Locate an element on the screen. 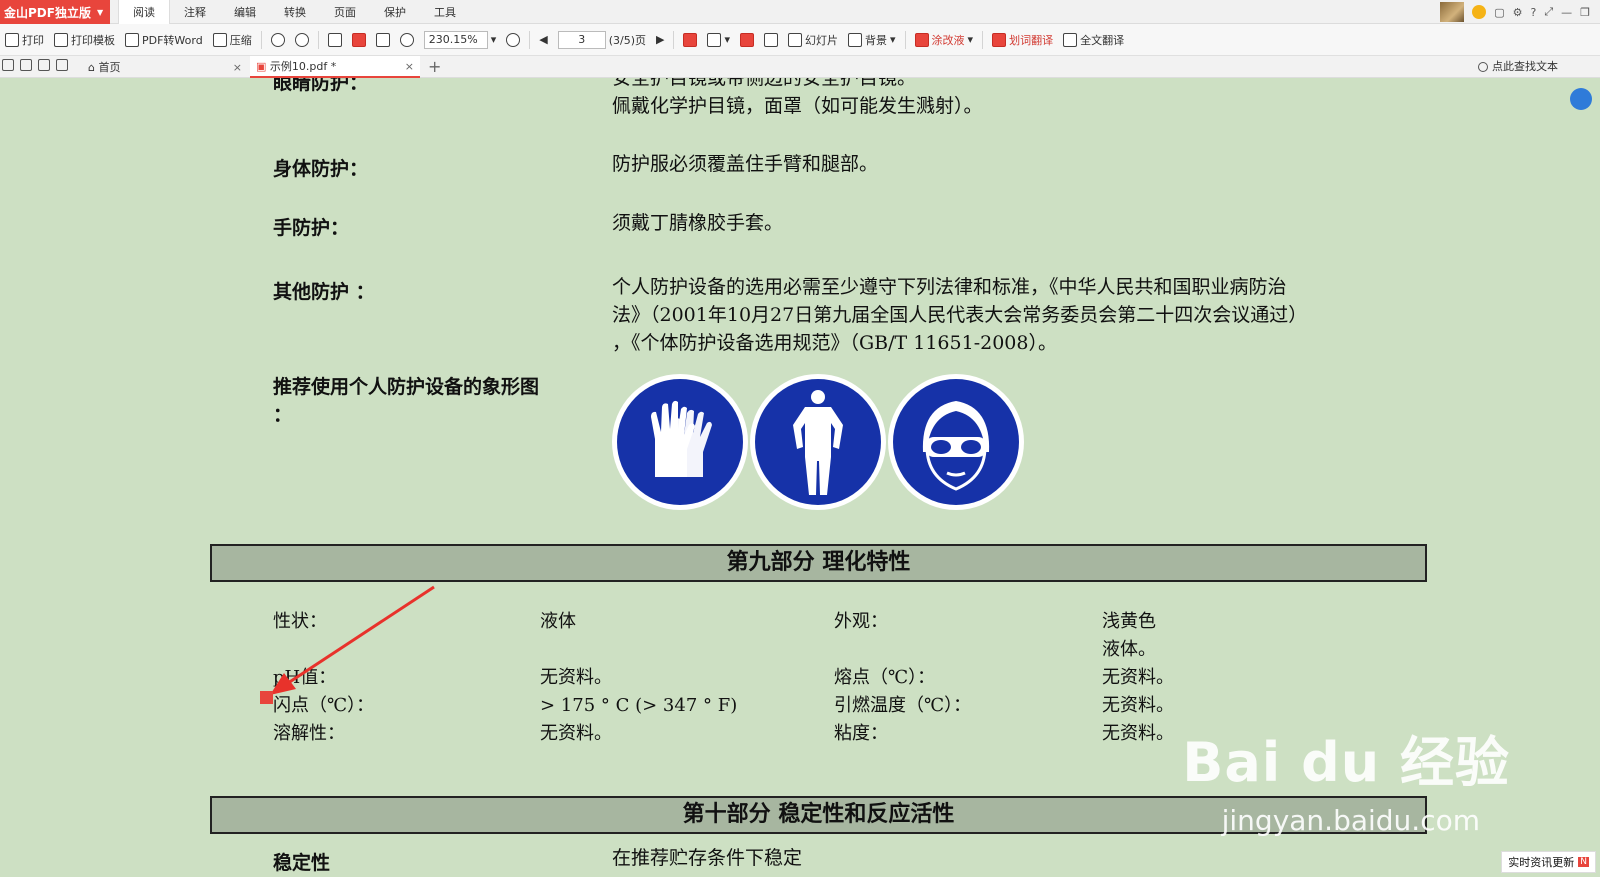 Image resolution: width=1600 pixels, height=877 pixels. melting-point-label: 熔点（℃）： is located at coordinates (885, 677).